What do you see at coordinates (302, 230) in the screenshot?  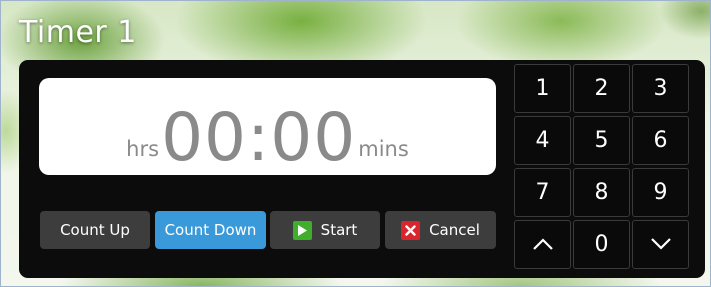 I see `play-icon` at bounding box center [302, 230].